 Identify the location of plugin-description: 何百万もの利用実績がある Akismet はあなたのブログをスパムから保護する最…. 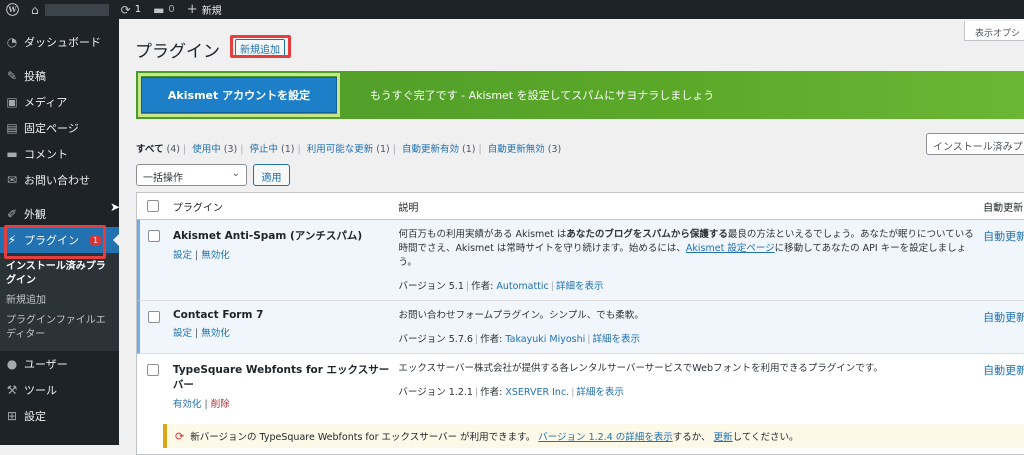
(688, 249).